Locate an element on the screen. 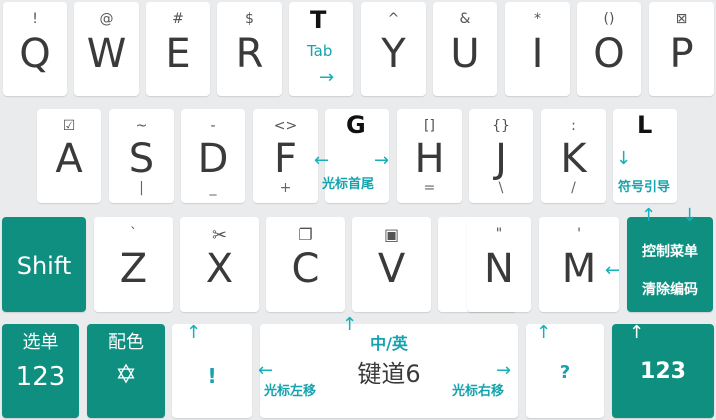 The height and width of the screenshot is (420, 716). key-k: : K / is located at coordinates (573, 156).